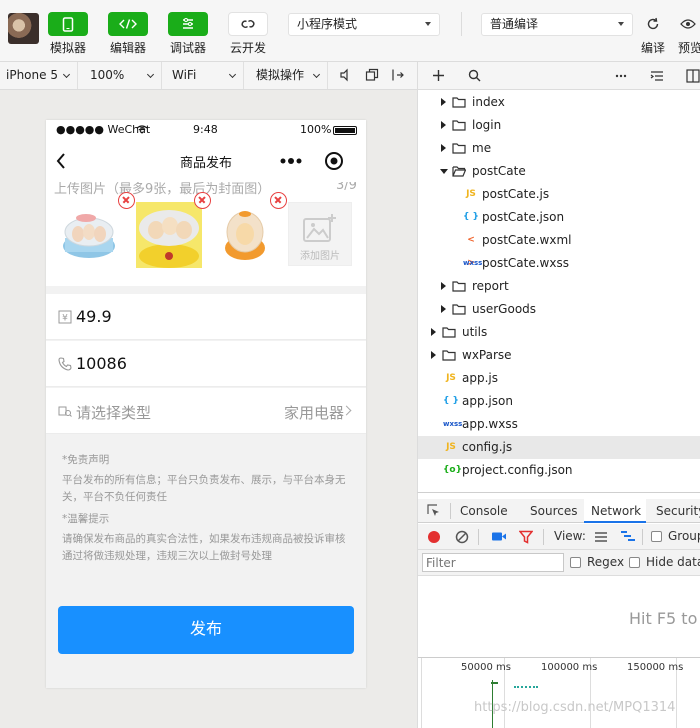 The image size is (700, 728). What do you see at coordinates (493, 562) in the screenshot?
I see `filter-input` at bounding box center [493, 562].